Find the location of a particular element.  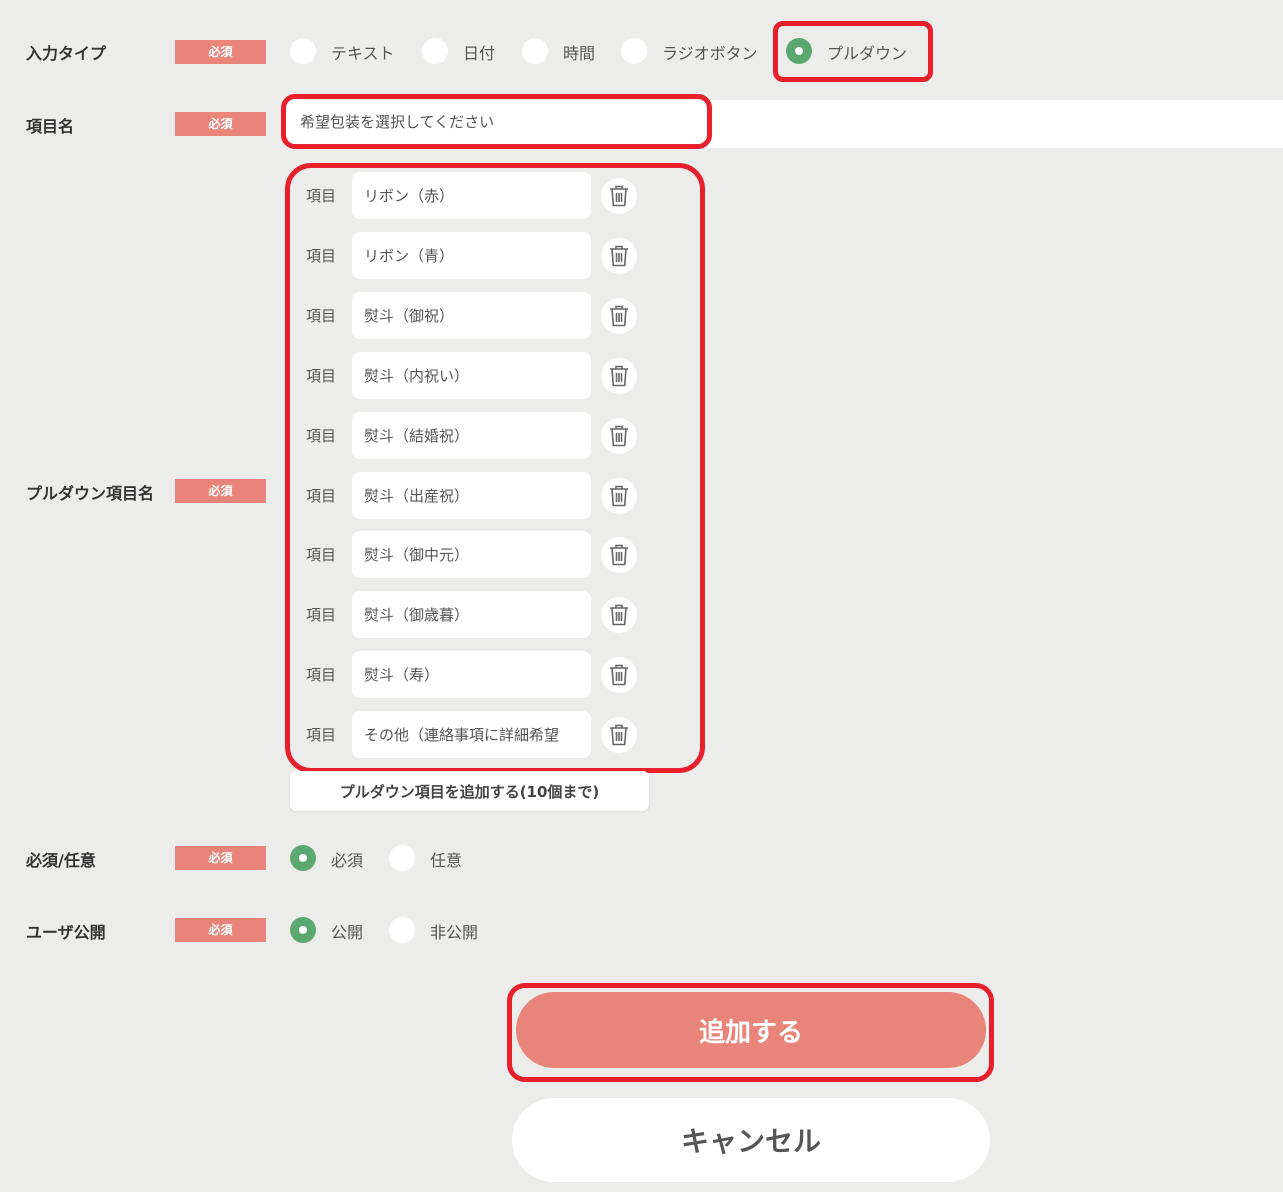

radio-radiobutton-label: ラジオボタン is located at coordinates (710, 53).